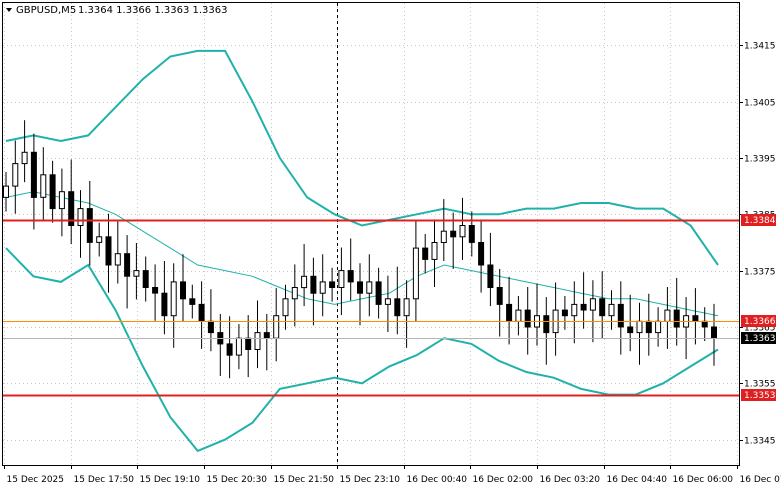  What do you see at coordinates (36, 480) in the screenshot?
I see `time-tick-label: 15 Dec 2025` at bounding box center [36, 480].